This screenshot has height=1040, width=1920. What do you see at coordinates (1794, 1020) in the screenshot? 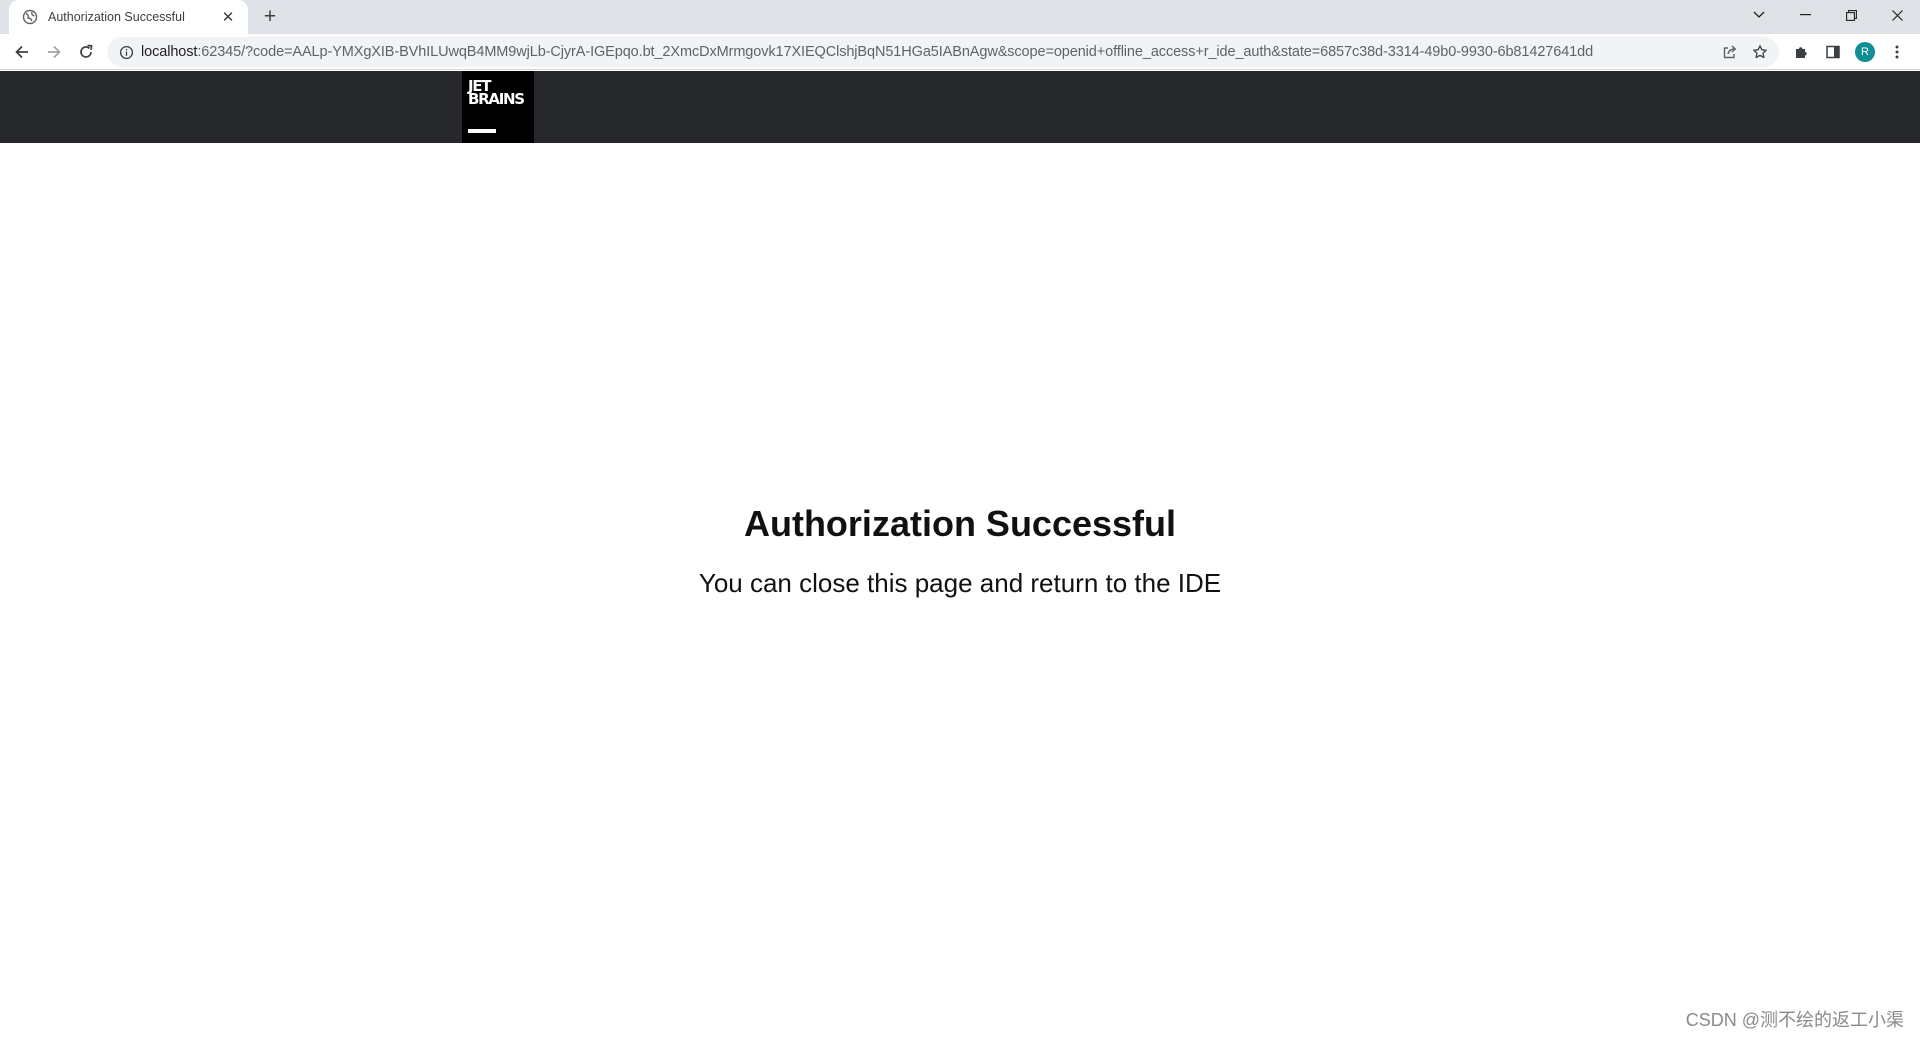
I see `watermark: CSDN @测不绘的返工小渠` at bounding box center [1794, 1020].